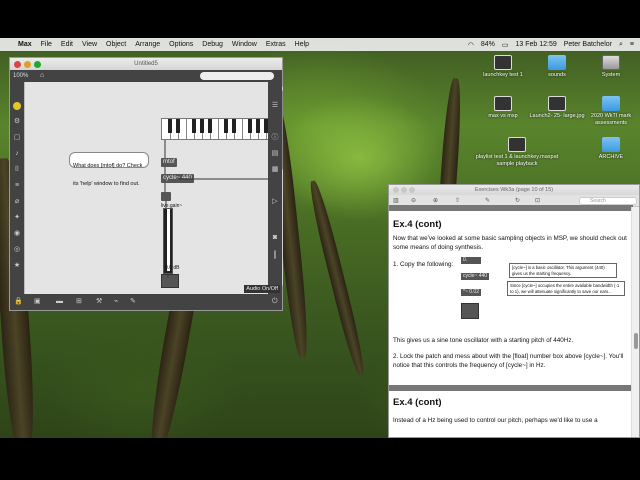  I want to click on play-icon: ▷, so click(275, 202).